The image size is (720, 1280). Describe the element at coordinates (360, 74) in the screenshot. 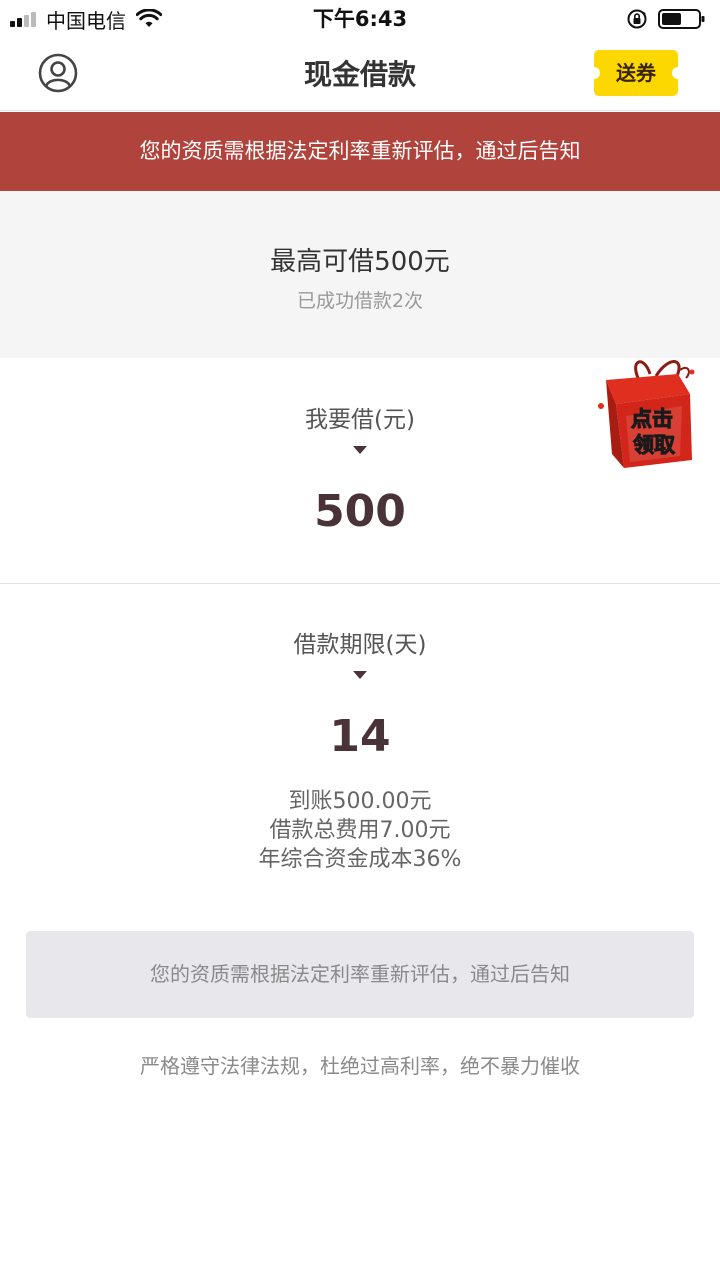

I see `nav-bar: 现金借款 送券` at that location.